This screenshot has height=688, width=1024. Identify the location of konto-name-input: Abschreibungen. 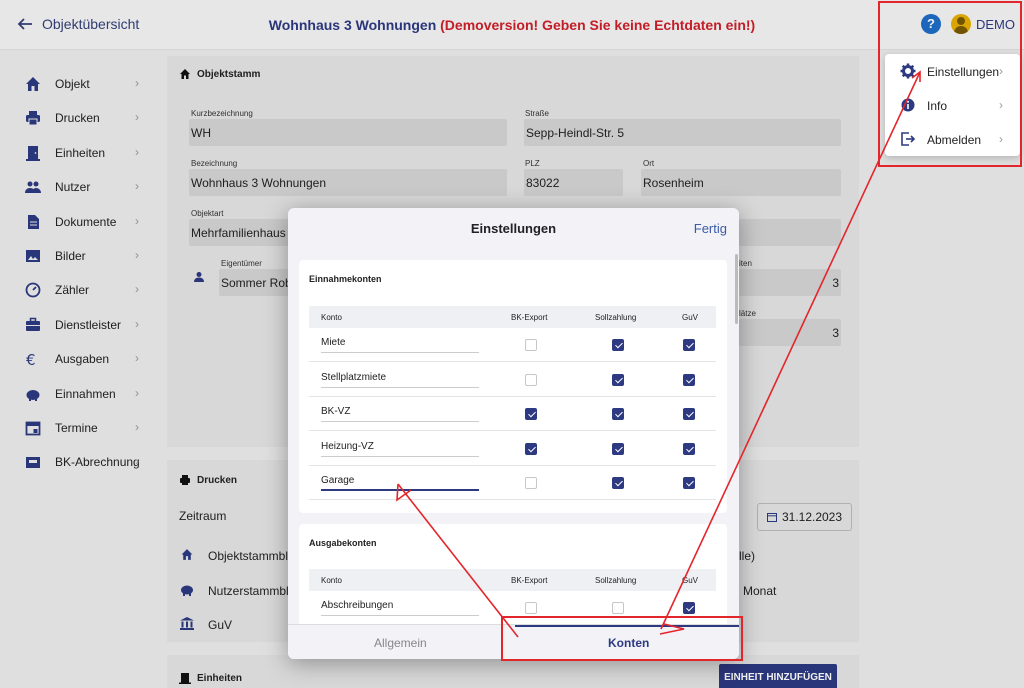
(400, 608).